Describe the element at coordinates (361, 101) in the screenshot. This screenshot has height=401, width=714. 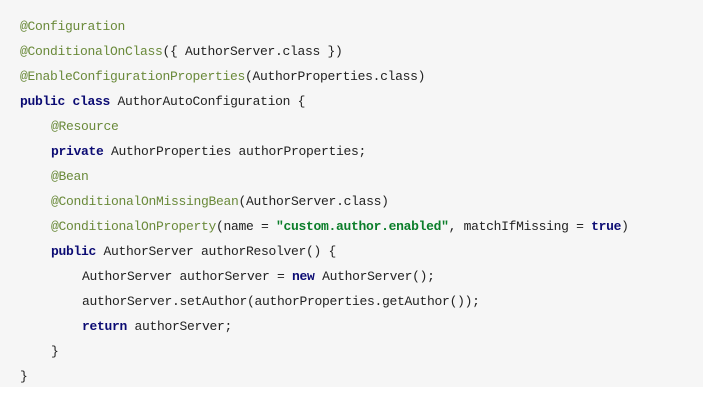
I see `code-line-4: public class AuthorAutoConfiguration {` at that location.